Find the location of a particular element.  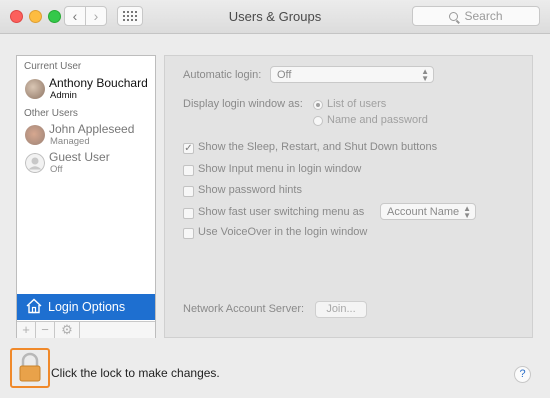

login-options-label: Login Options is located at coordinates (87, 307).